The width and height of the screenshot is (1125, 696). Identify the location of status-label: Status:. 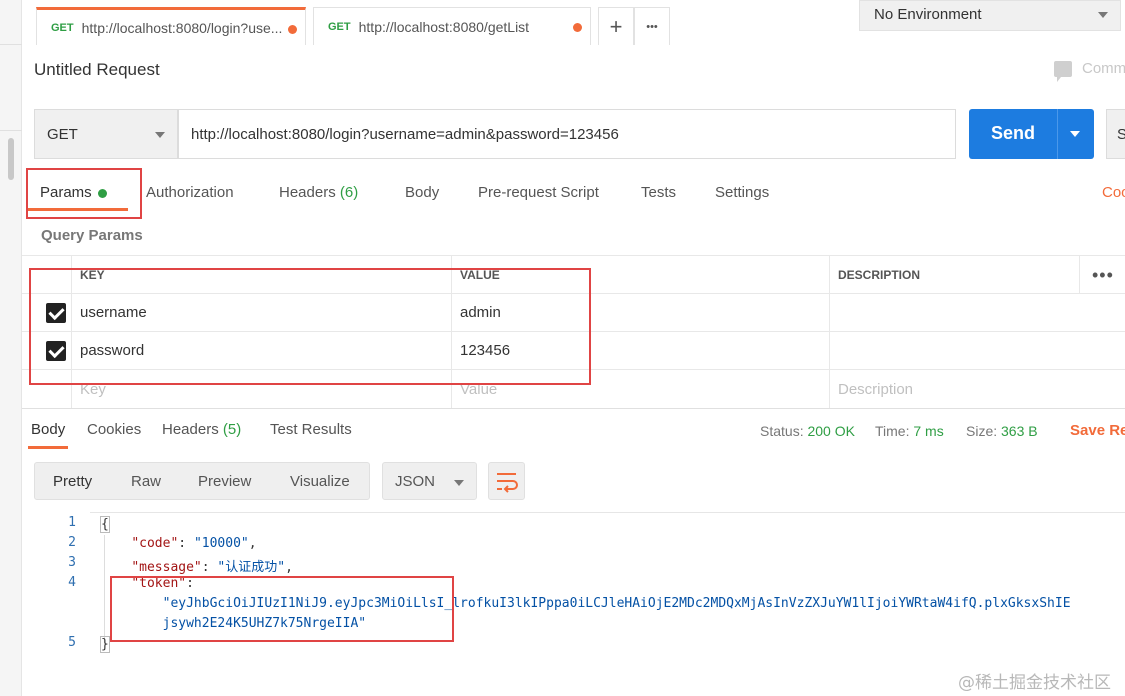
(782, 431).